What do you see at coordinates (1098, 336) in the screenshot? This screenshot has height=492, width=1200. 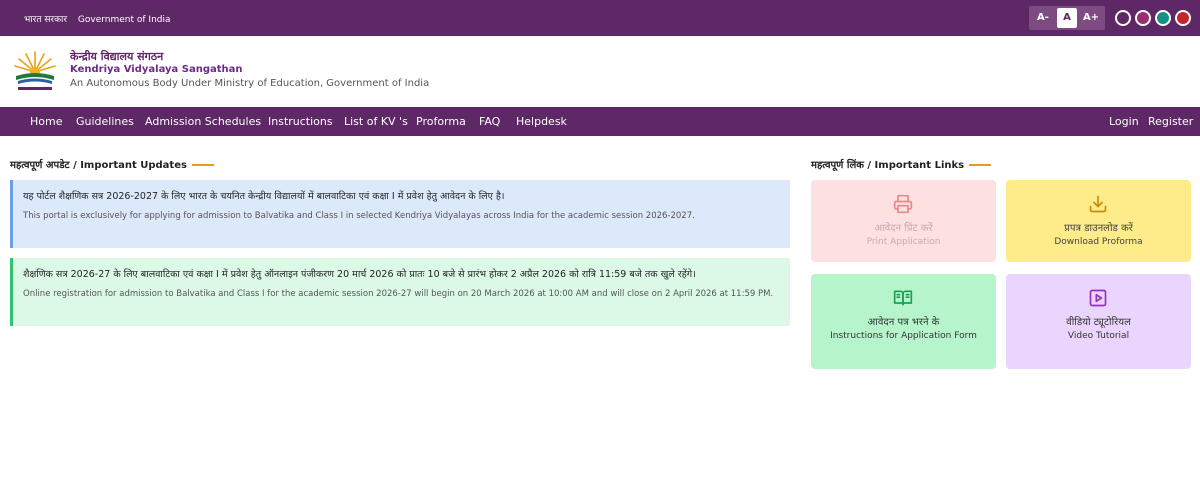 I see `card-label-english: Video Tutorial` at bounding box center [1098, 336].